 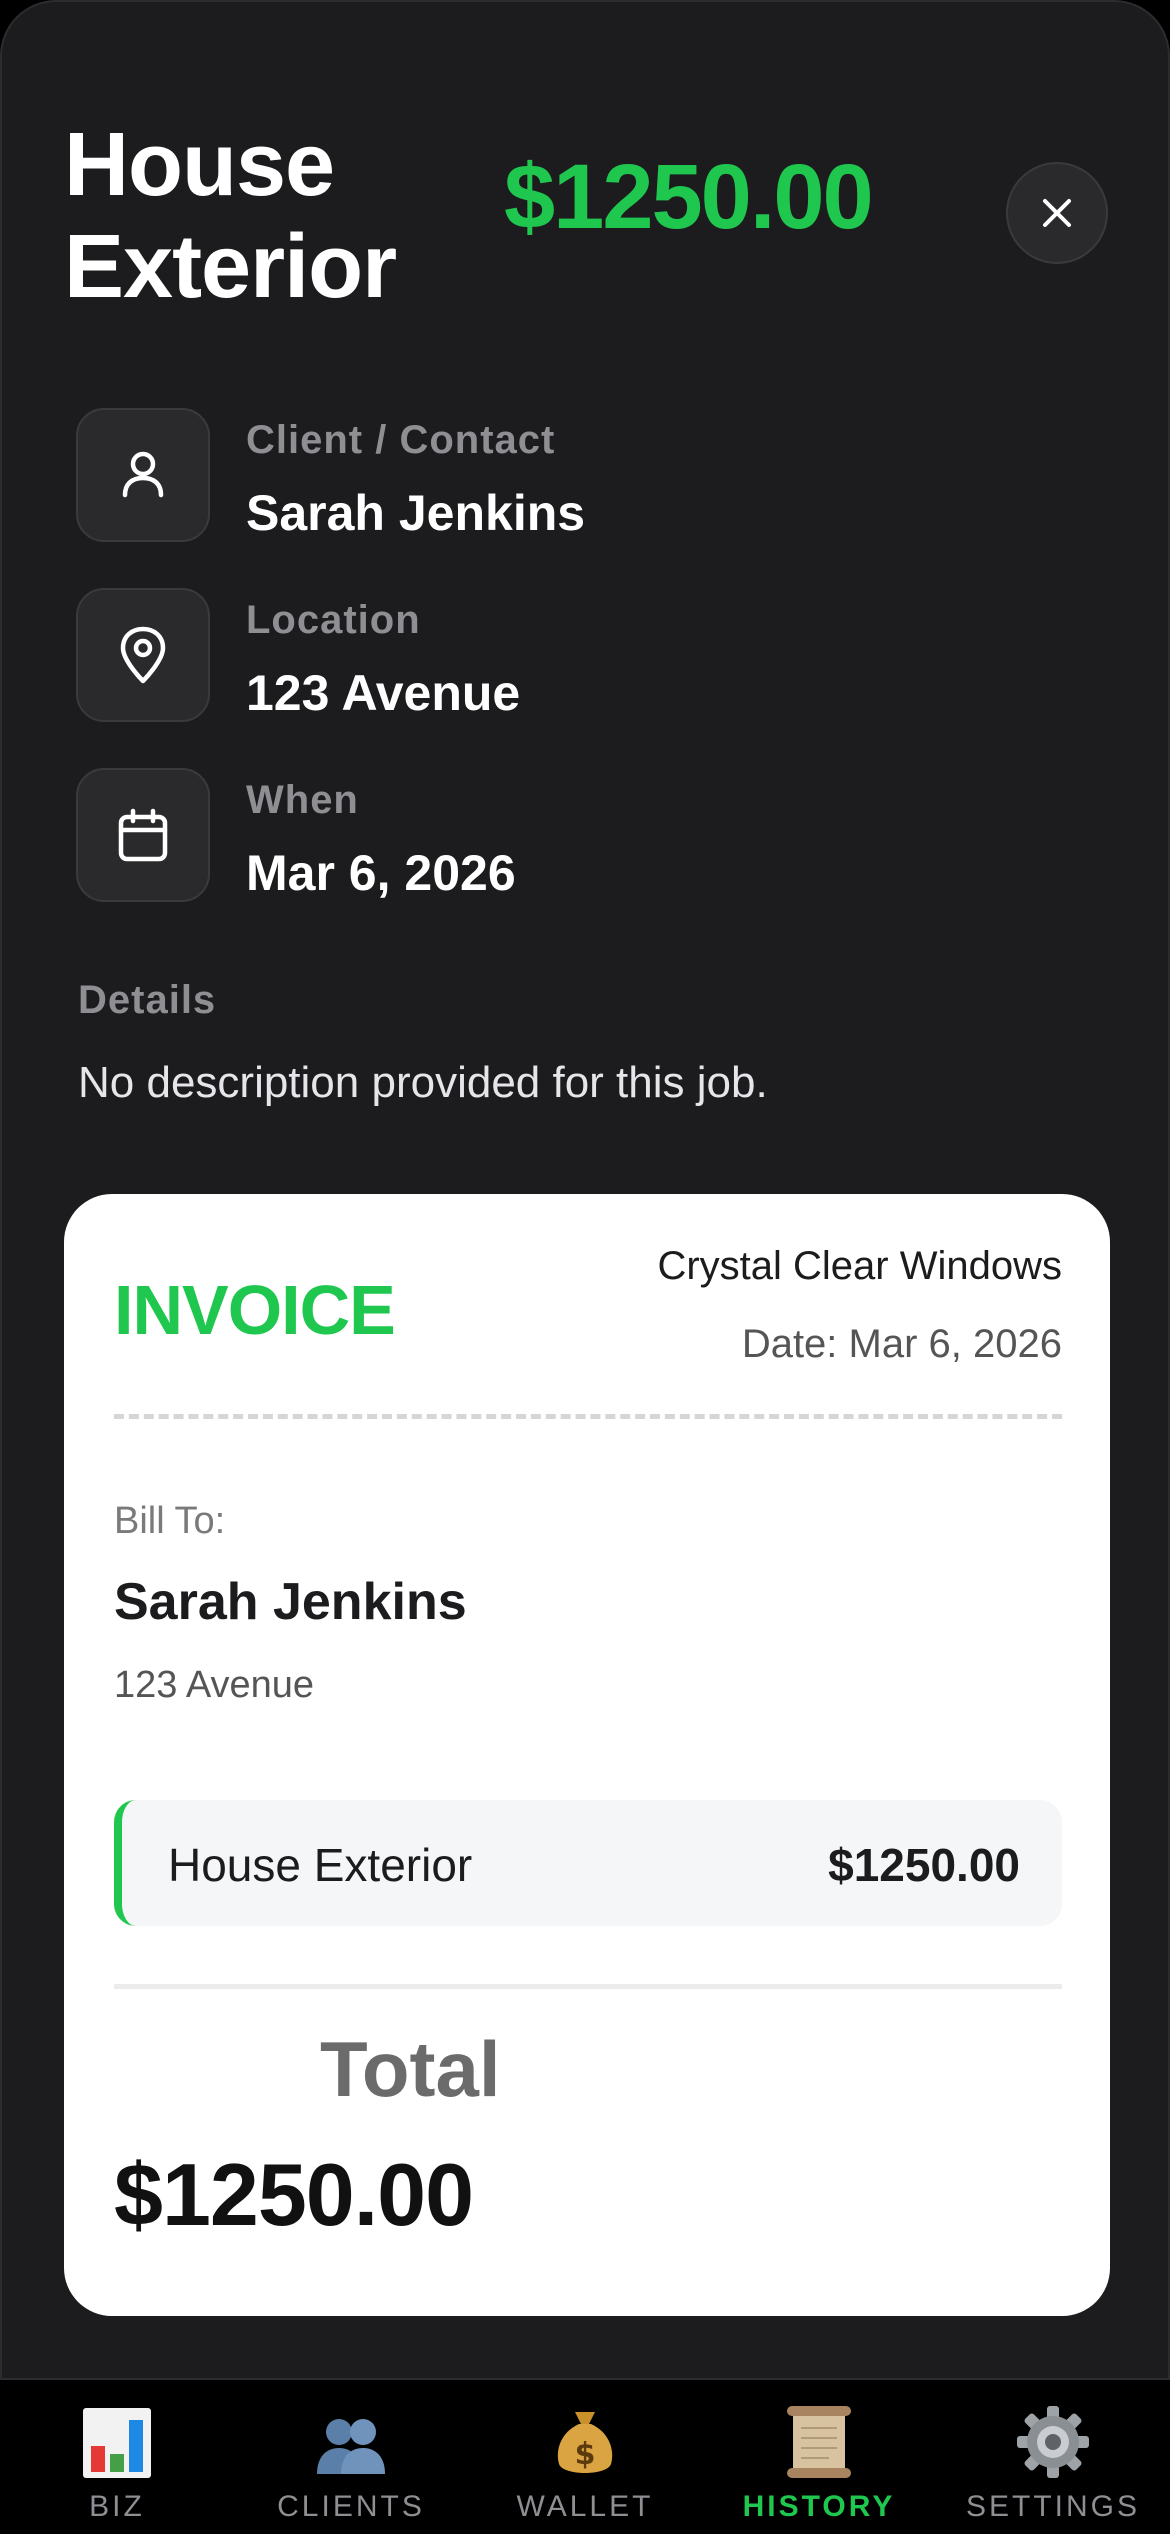 I want to click on total-label: Total, so click(x=410, y=2069).